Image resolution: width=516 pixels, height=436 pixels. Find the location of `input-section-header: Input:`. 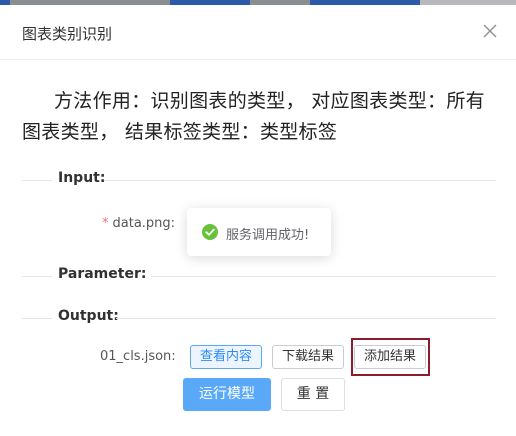

input-section-header: Input: is located at coordinates (259, 180).